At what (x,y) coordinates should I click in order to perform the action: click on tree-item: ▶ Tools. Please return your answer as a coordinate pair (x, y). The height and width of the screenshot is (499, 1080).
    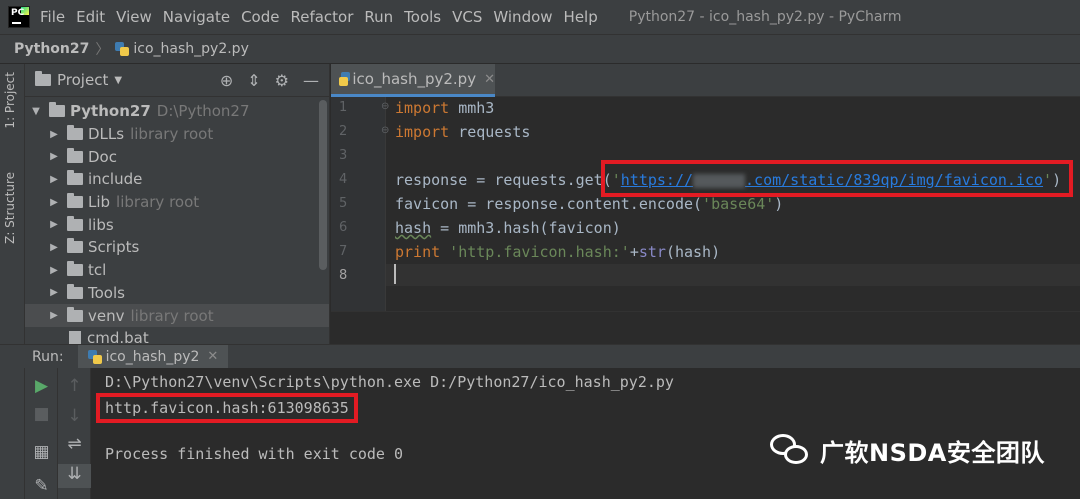
    Looking at the image, I should click on (177, 293).